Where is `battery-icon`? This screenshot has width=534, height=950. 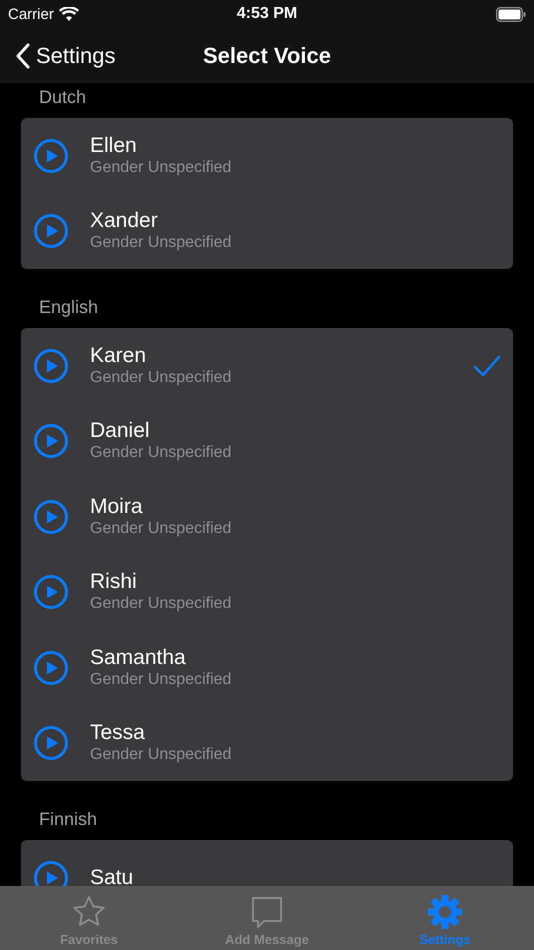
battery-icon is located at coordinates (511, 14).